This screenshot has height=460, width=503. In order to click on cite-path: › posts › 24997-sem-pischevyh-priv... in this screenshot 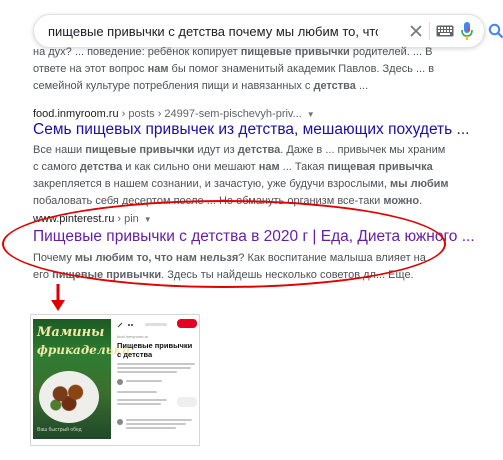, I will do `click(210, 114)`.